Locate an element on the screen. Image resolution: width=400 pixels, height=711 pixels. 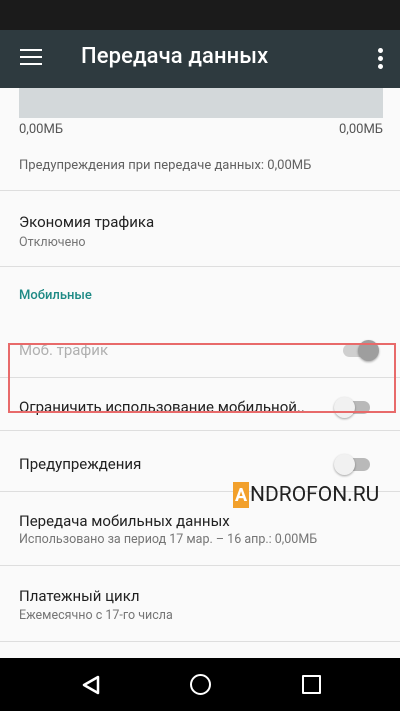
traffic-saving-title: Экономия трафика is located at coordinates (87, 222).